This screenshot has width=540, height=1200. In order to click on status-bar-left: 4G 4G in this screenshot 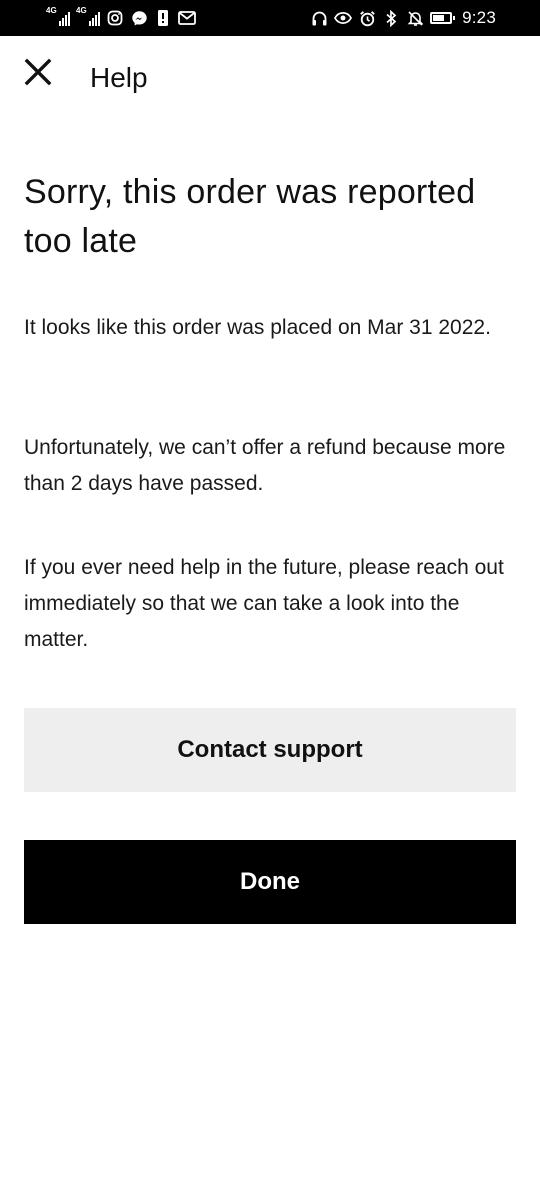, I will do `click(121, 17)`.